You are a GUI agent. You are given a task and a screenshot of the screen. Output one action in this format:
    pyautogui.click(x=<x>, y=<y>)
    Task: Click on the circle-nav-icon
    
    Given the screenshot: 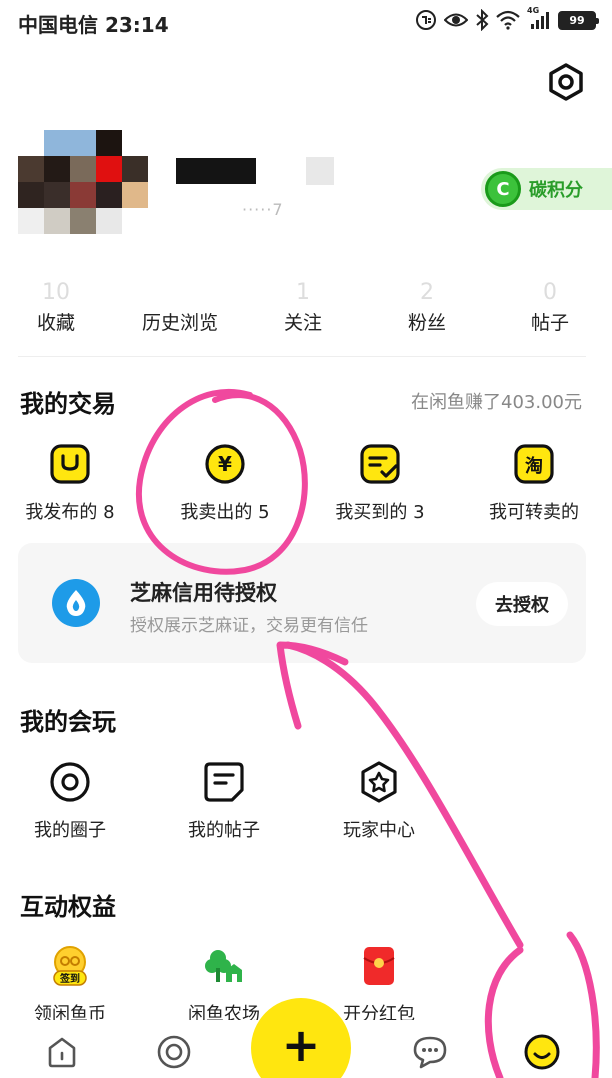 What is the action you would take?
    pyautogui.click(x=174, y=1052)
    